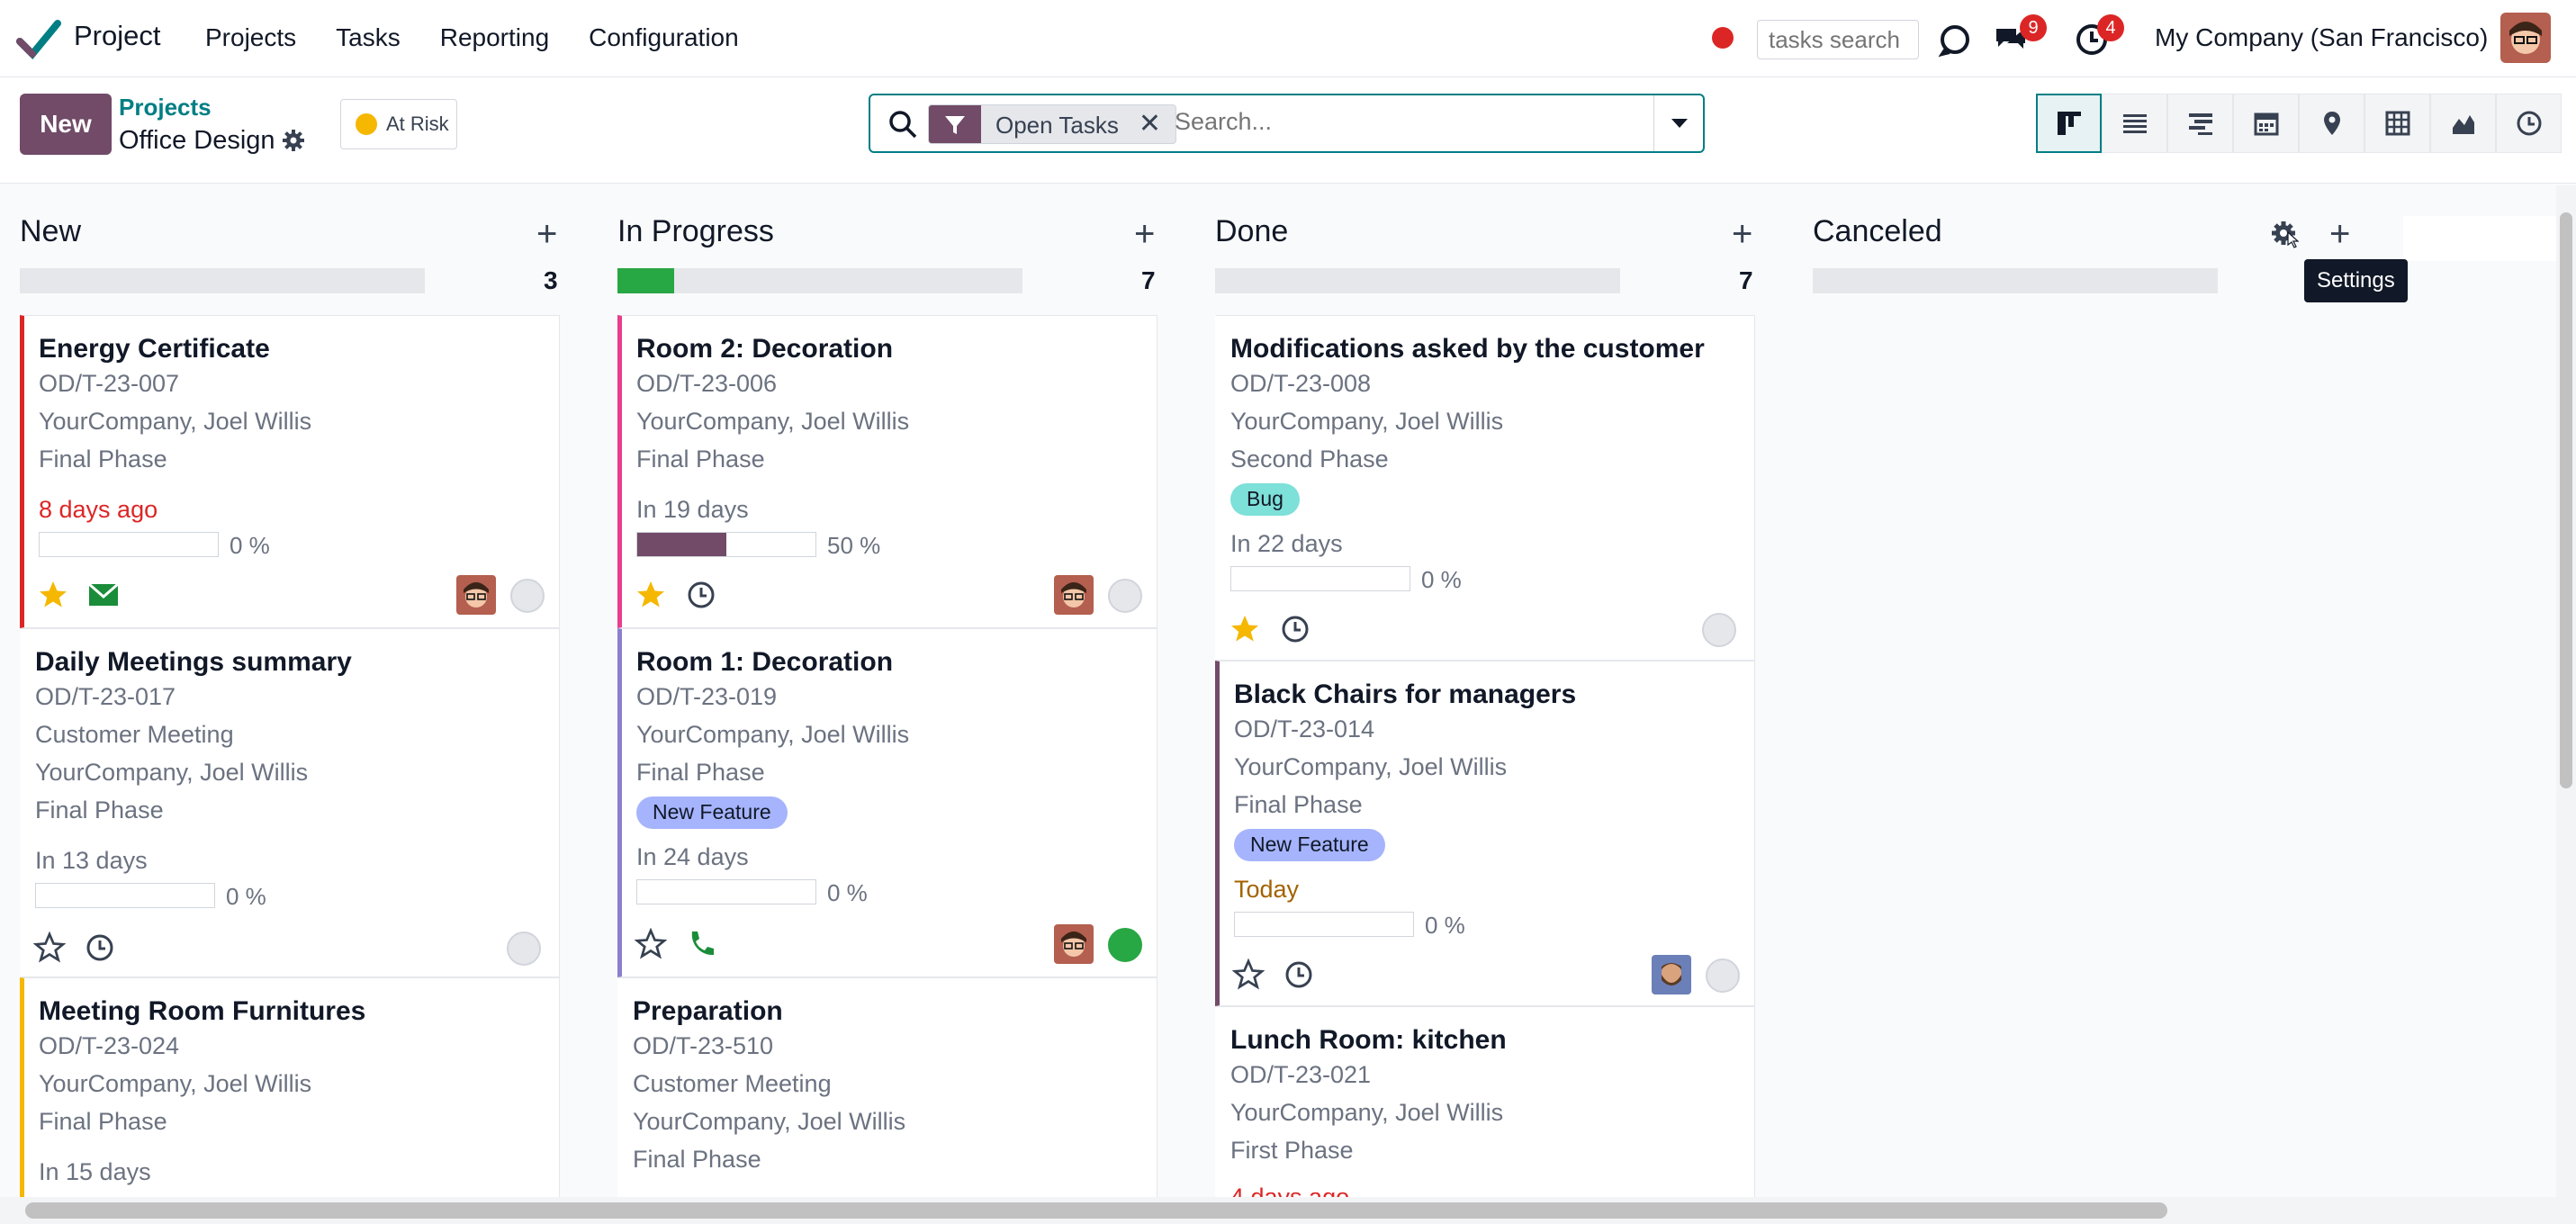 The height and width of the screenshot is (1224, 2576). Describe the element at coordinates (1288, 1210) in the screenshot. I see `horizontal-scrollbar` at that location.